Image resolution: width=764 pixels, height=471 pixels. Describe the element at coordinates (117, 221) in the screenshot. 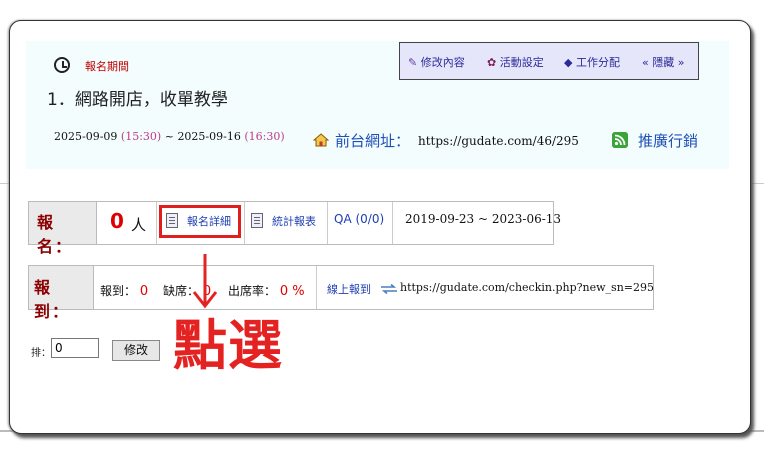

I see `registration-count: 0` at that location.